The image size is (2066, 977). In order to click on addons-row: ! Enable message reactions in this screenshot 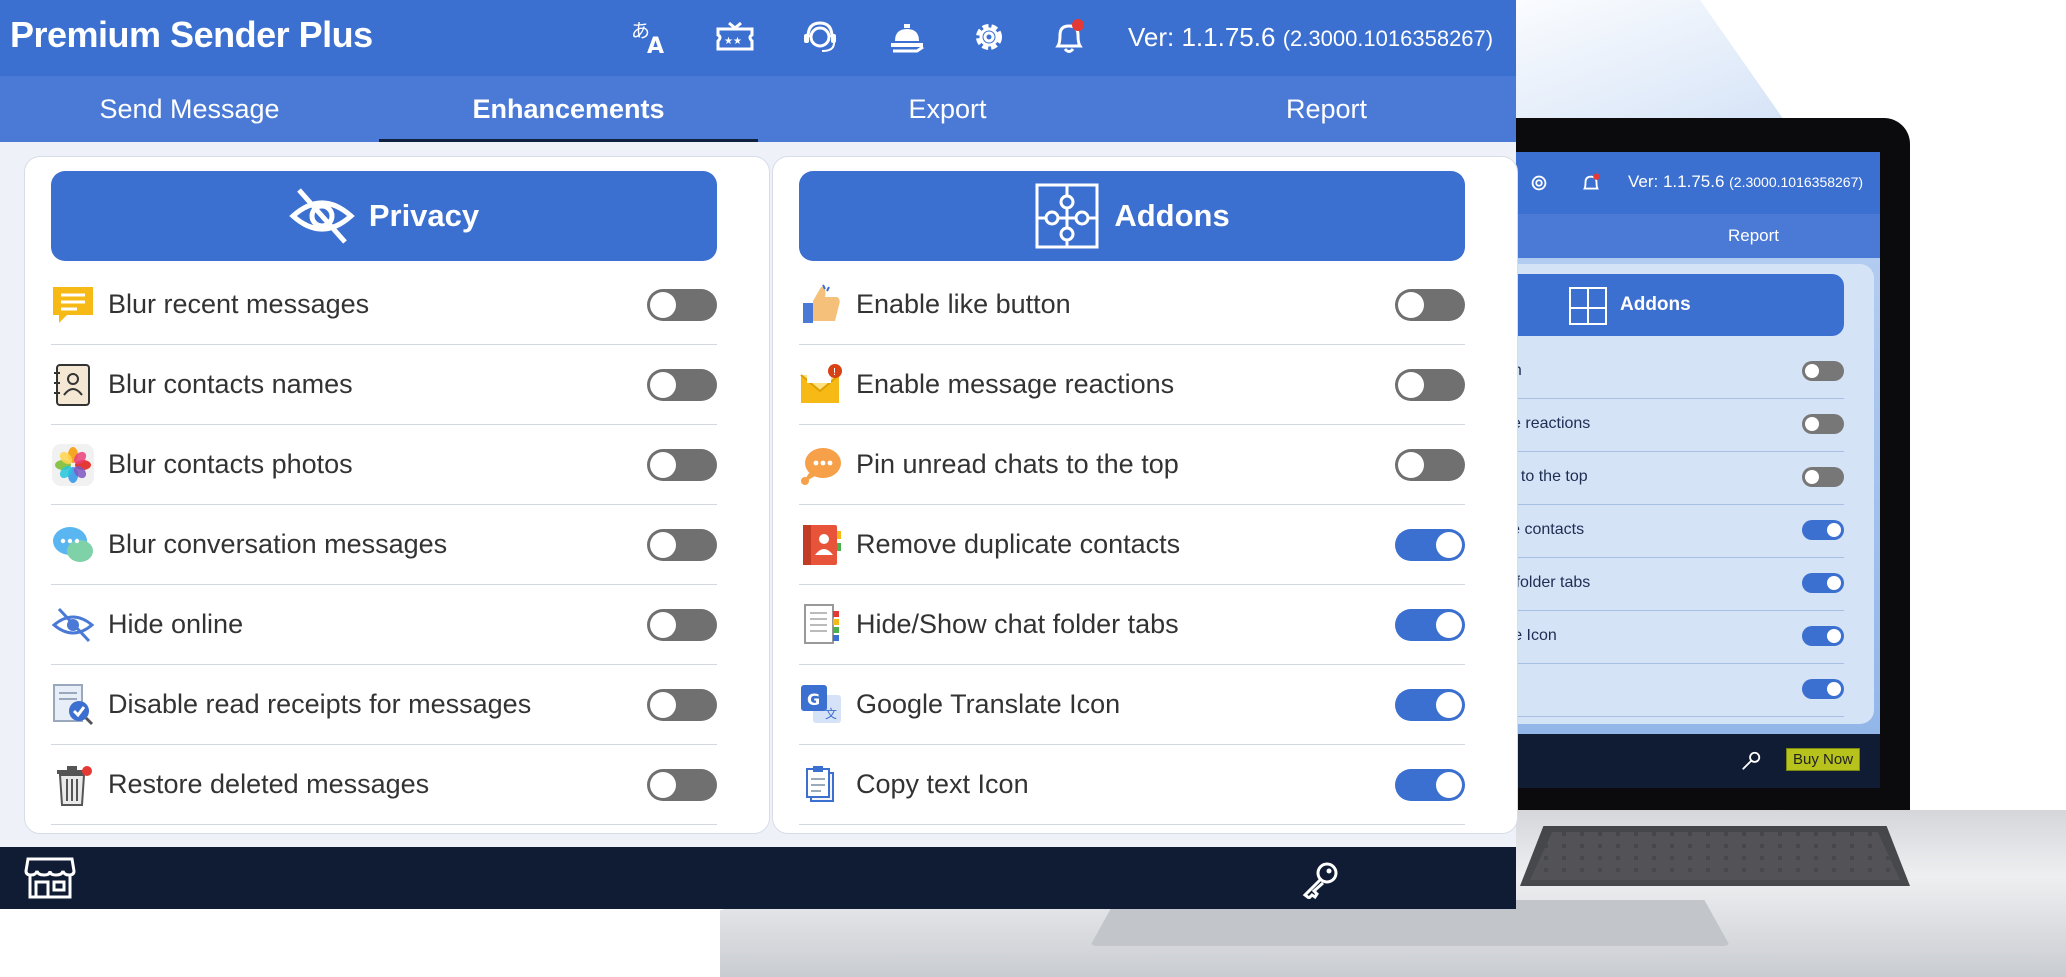, I will do `click(1132, 385)`.